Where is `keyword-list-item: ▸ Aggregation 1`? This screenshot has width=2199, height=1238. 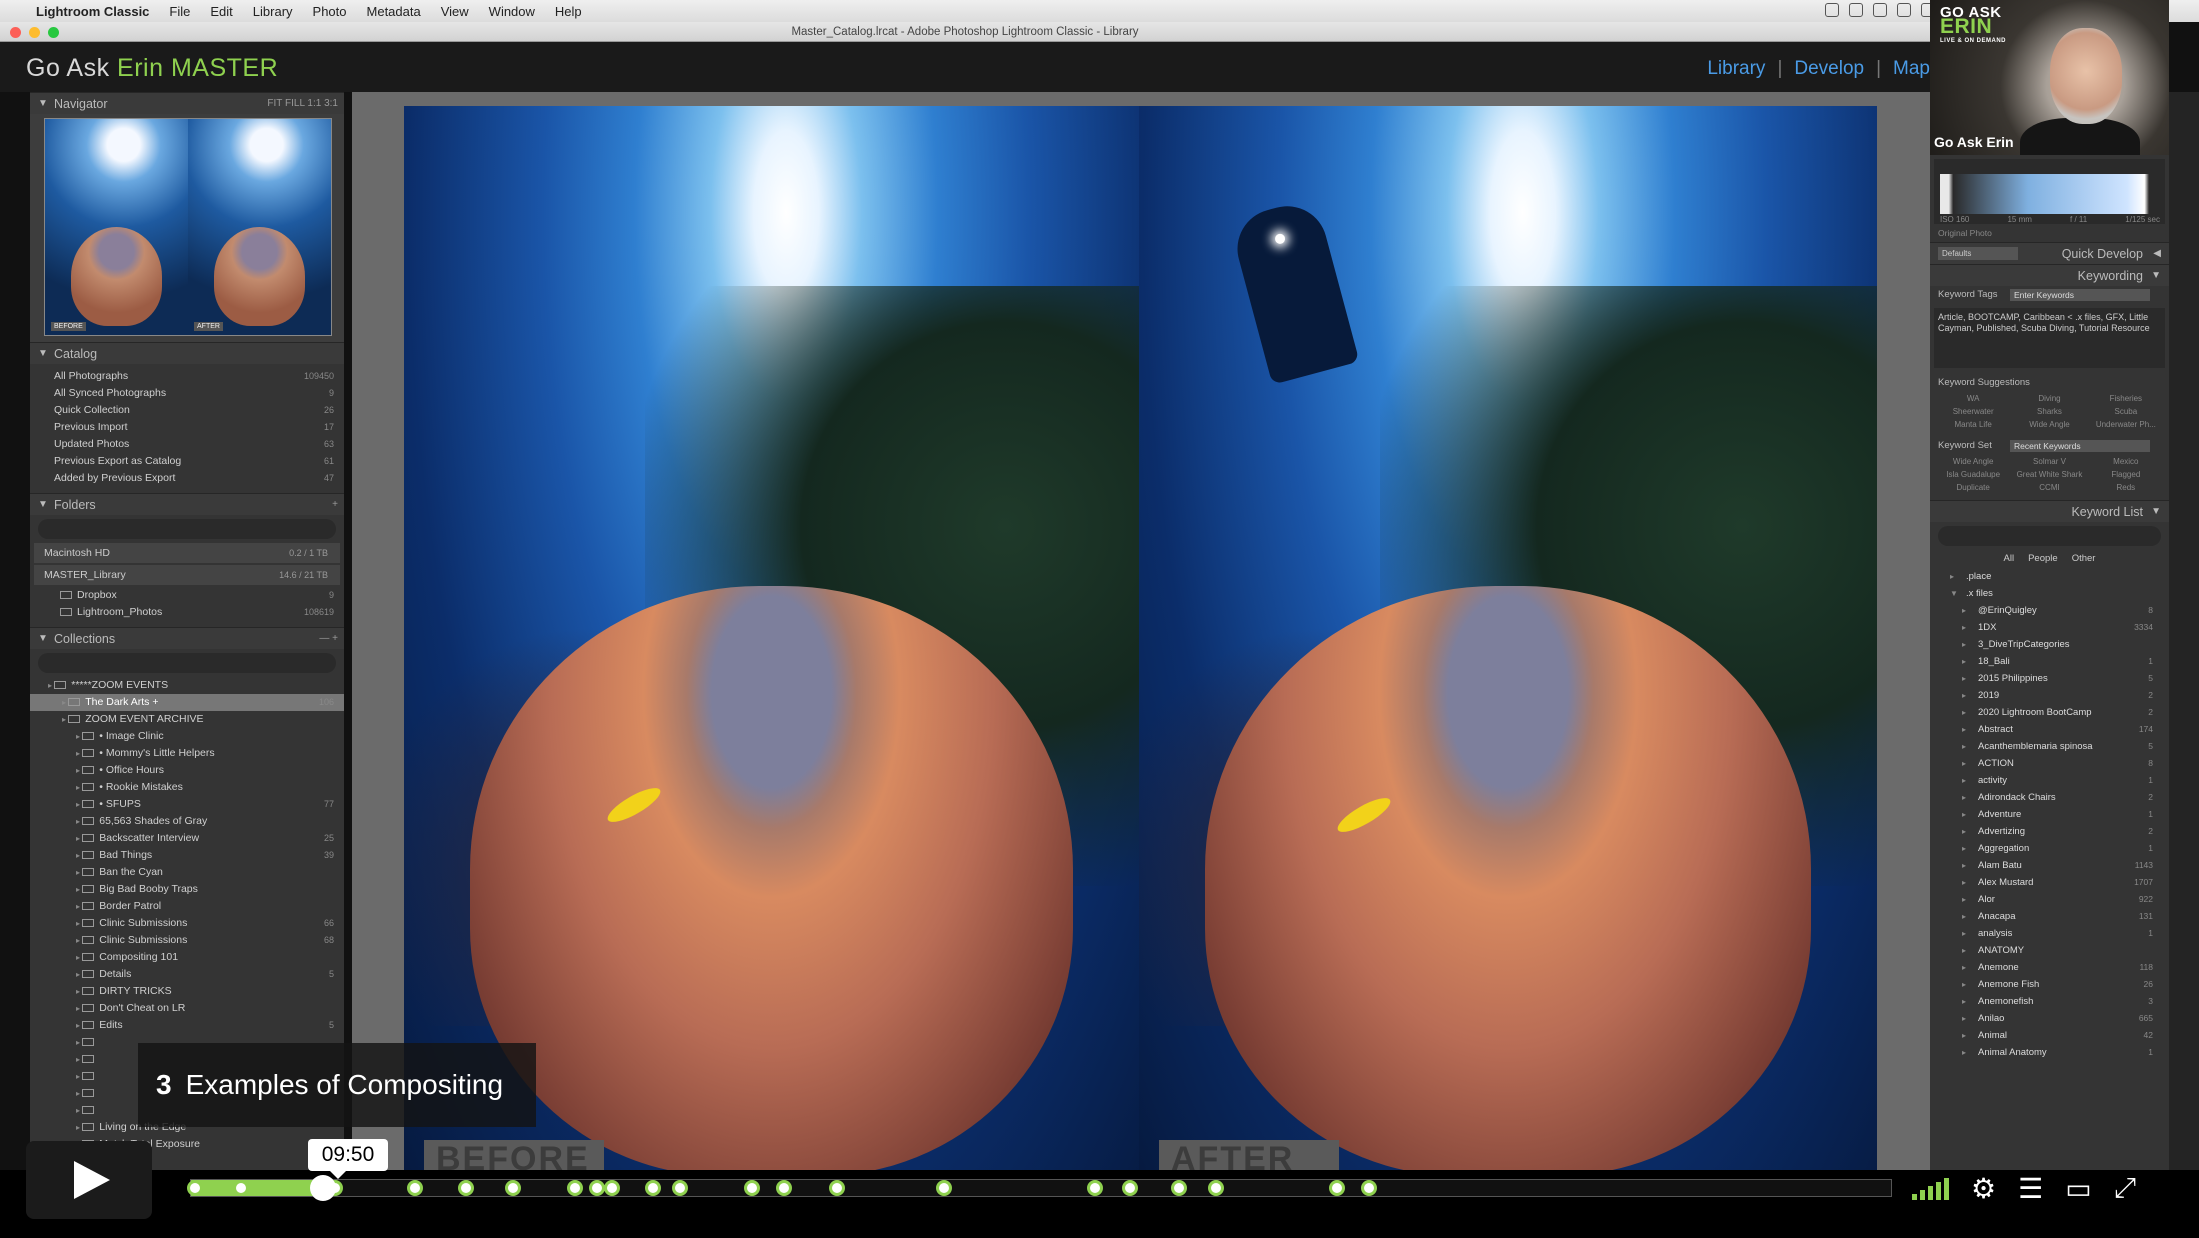
keyword-list-item: ▸ Aggregation 1 is located at coordinates (2049, 848).